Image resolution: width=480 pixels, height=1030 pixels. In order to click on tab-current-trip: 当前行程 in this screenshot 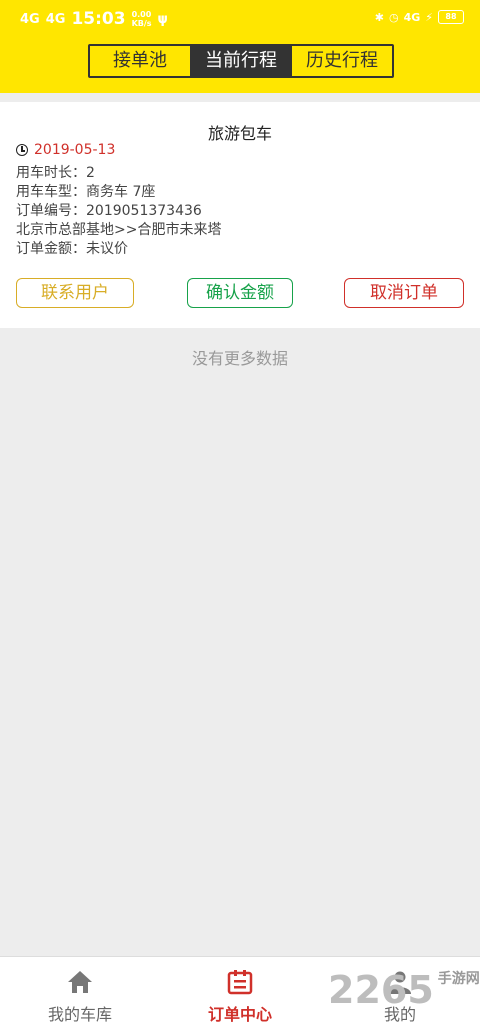, I will do `click(240, 61)`.